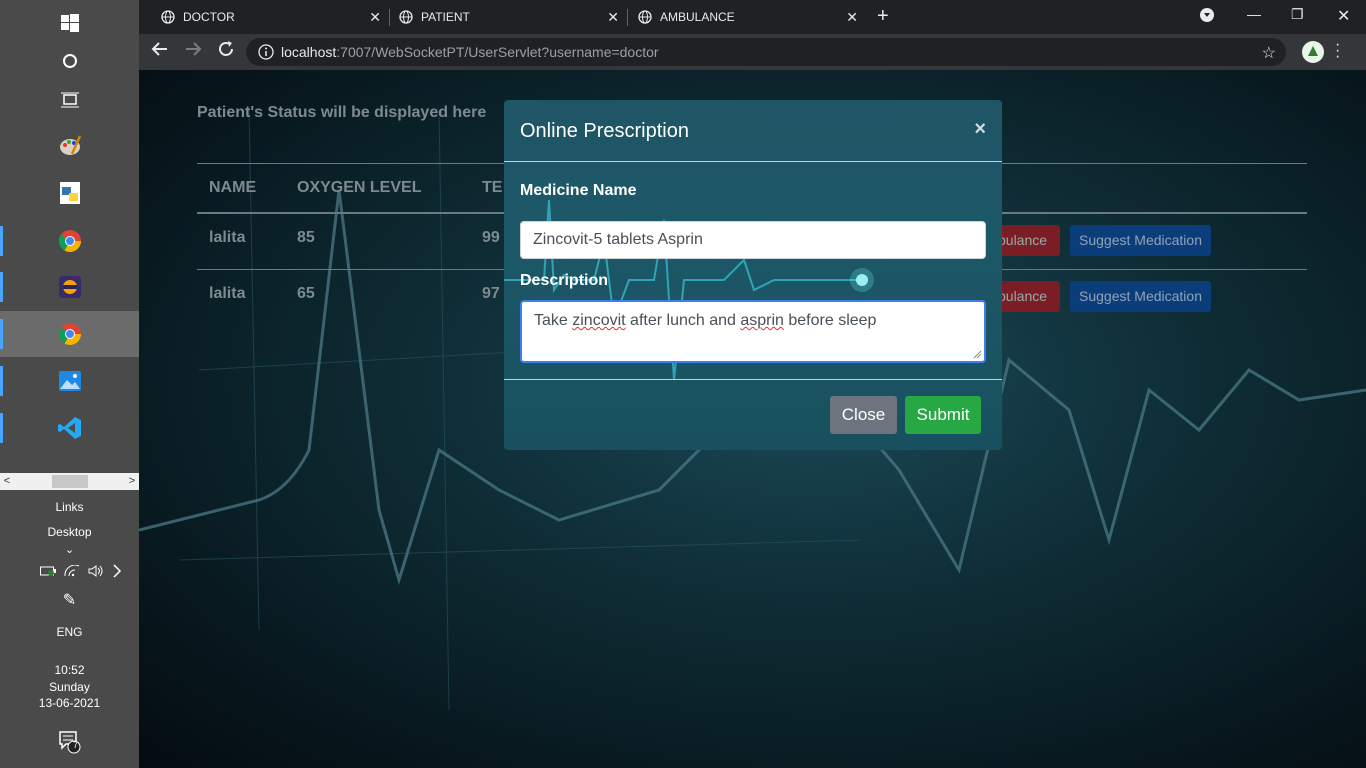 The image size is (1366, 768). I want to click on column-header-name: NAME, so click(233, 187).